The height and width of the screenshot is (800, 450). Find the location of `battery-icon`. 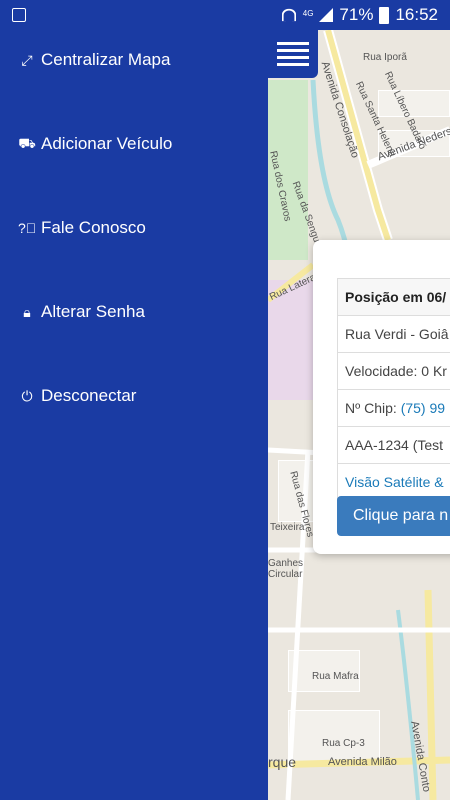

battery-icon is located at coordinates (384, 15).